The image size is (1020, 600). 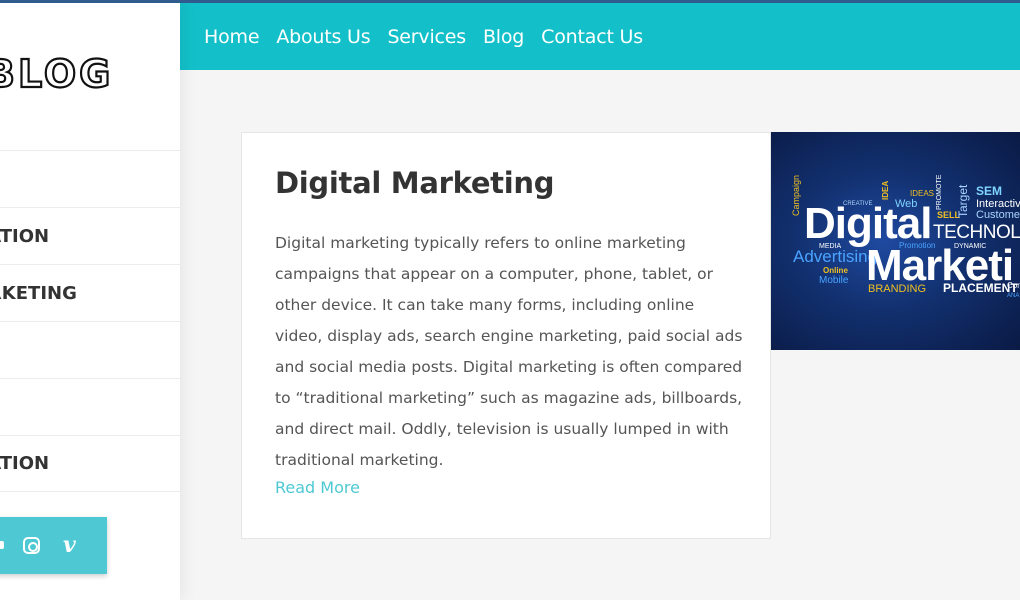 What do you see at coordinates (897, 289) in the screenshot?
I see `word-branding: BRANDING` at bounding box center [897, 289].